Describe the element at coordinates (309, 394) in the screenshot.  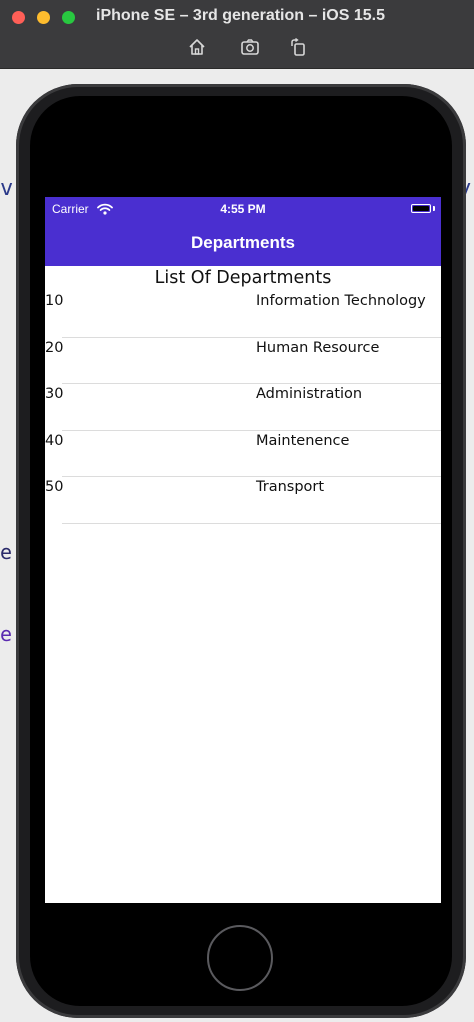
I see `department-name: Administration` at that location.